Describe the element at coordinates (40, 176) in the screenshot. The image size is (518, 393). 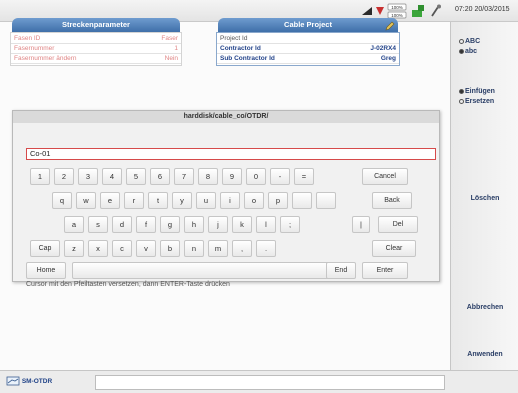
I see `key: 1` at that location.